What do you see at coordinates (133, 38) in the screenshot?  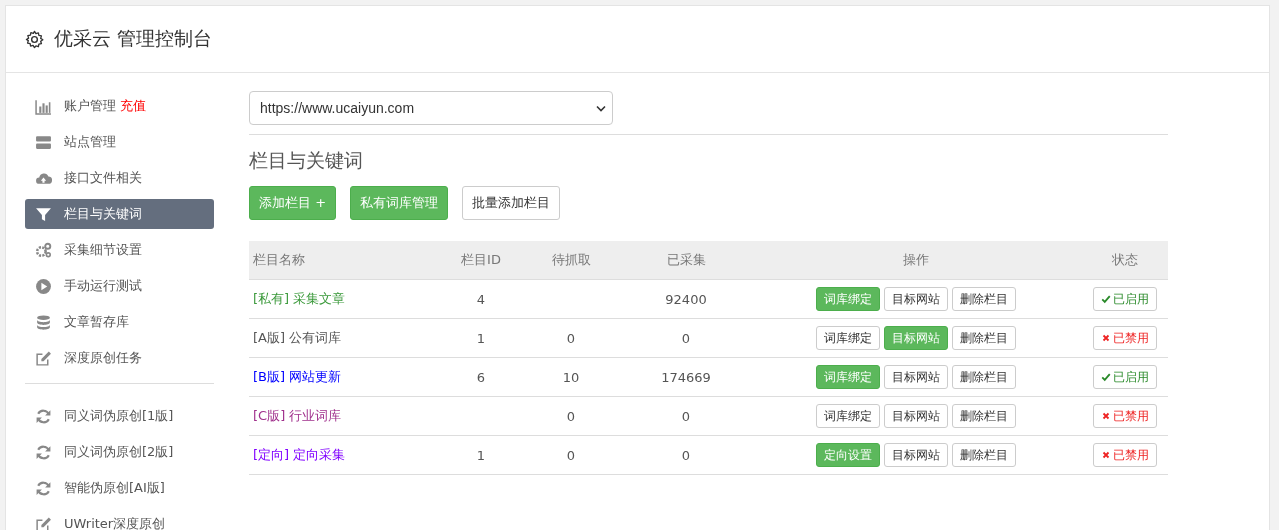 I see `app-title: 优采云 管理控制台` at bounding box center [133, 38].